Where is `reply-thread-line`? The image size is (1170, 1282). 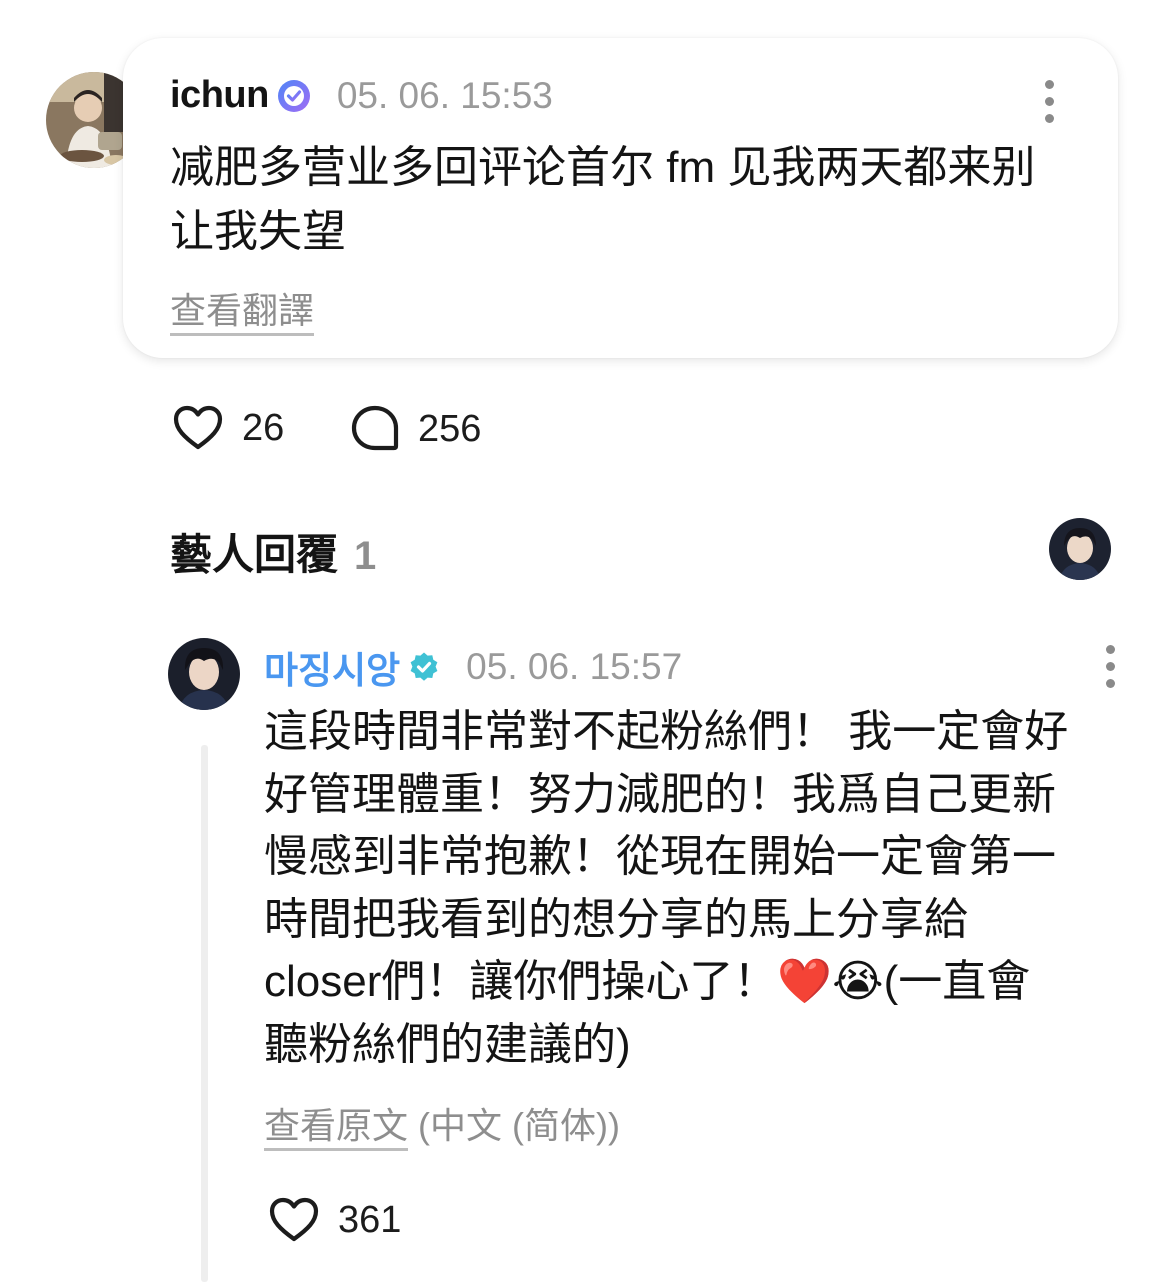 reply-thread-line is located at coordinates (204, 1013).